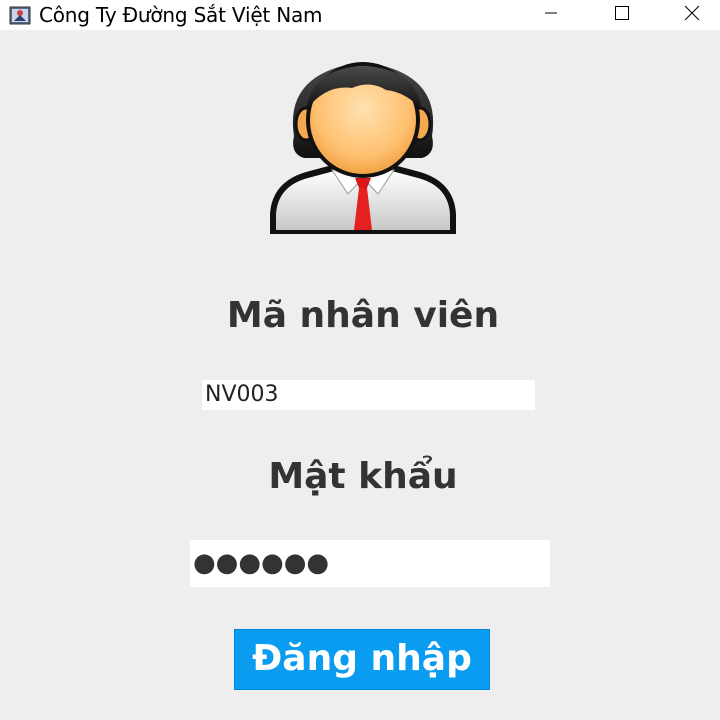 Image resolution: width=720 pixels, height=720 pixels. I want to click on minimize-icon, so click(551, 13).